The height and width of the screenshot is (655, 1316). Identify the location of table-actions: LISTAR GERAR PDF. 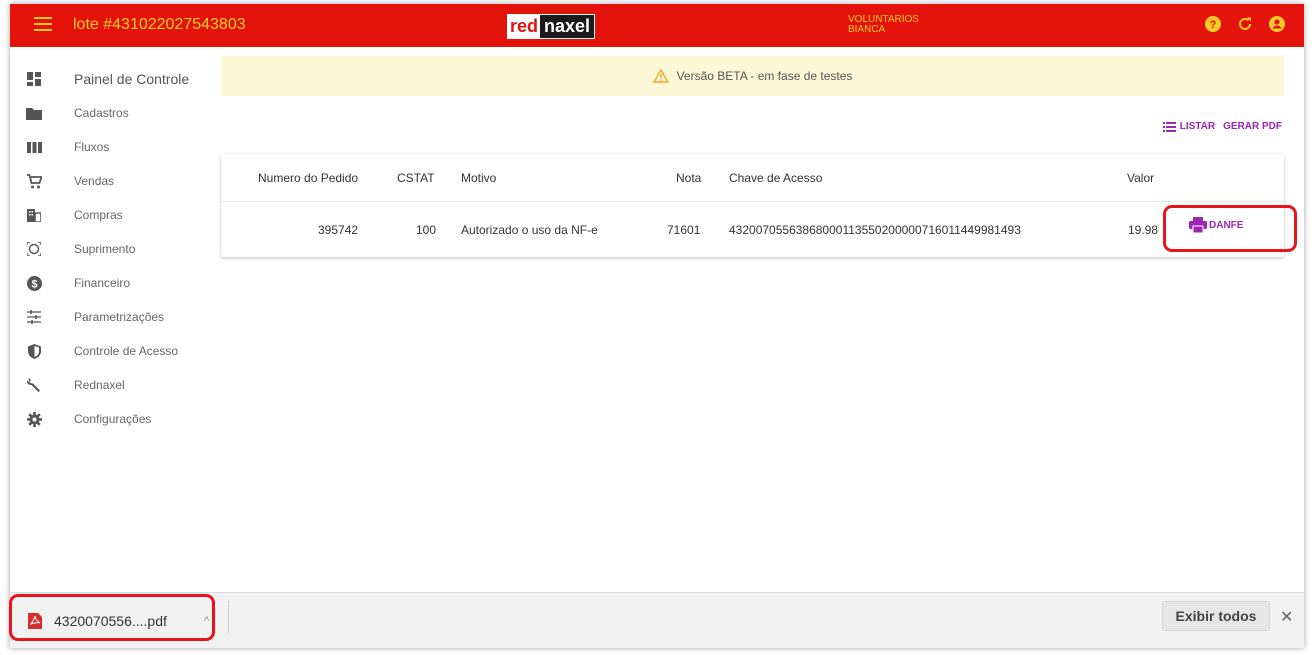
(1222, 126).